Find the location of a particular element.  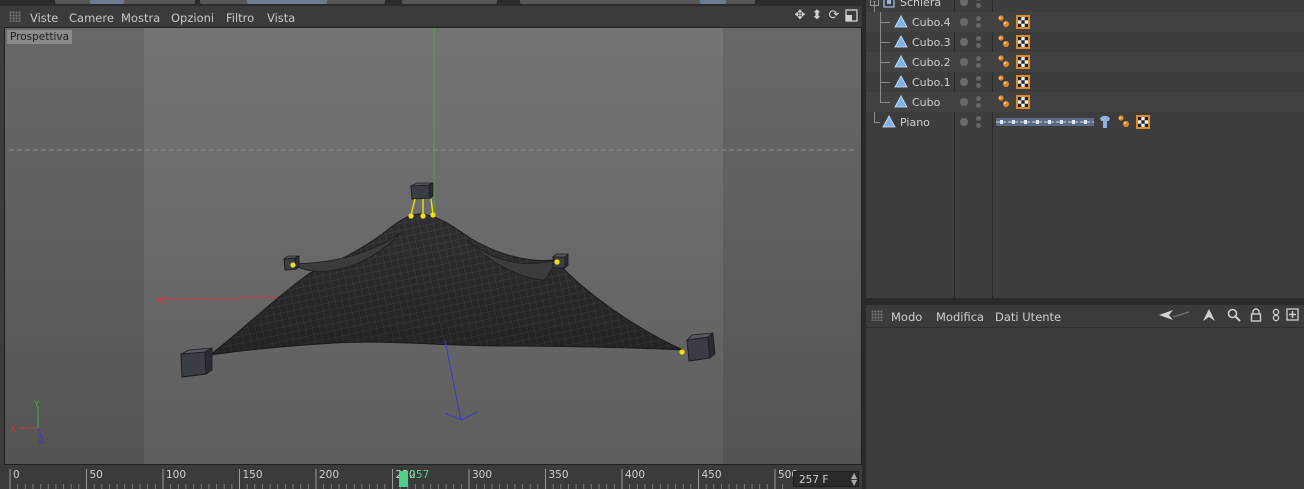

move-icon: ✥ is located at coordinates (800, 16).